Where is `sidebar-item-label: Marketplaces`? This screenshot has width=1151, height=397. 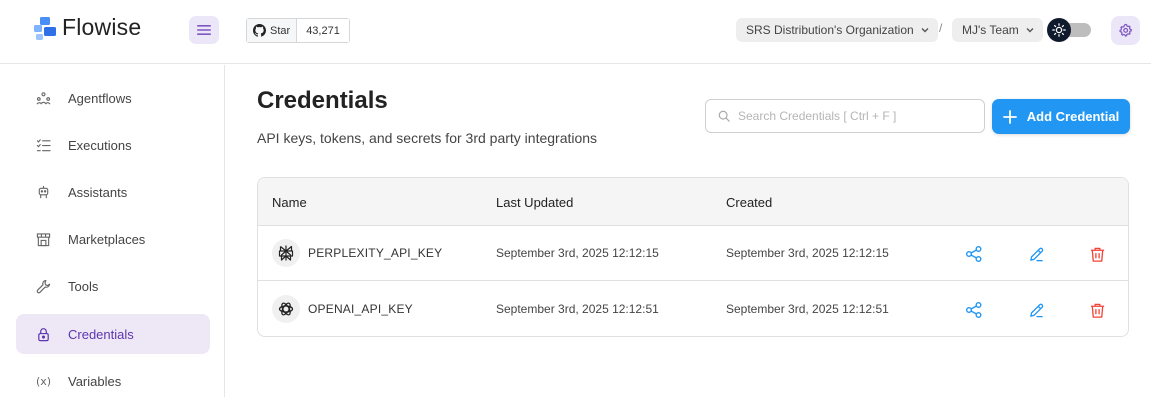 sidebar-item-label: Marketplaces is located at coordinates (107, 239).